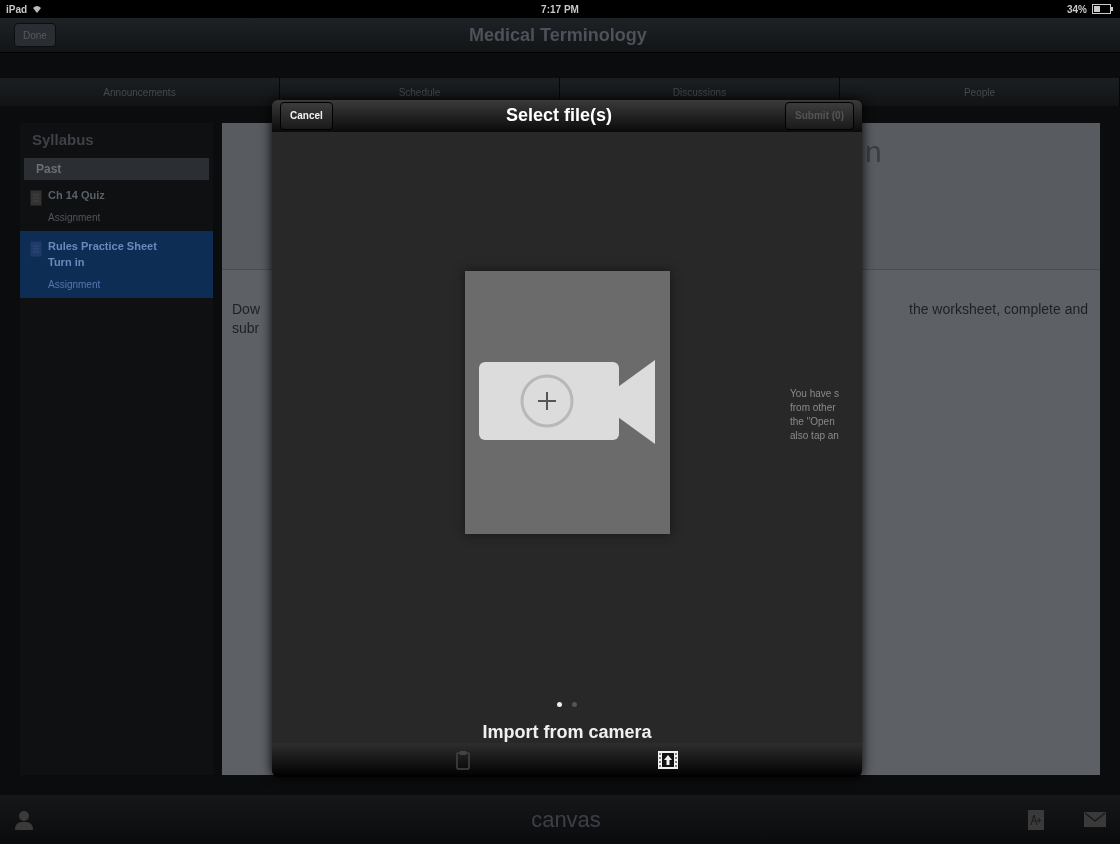 This screenshot has width=1120, height=844. What do you see at coordinates (102, 246) in the screenshot?
I see `item-title: Rules Practice Sheet` at bounding box center [102, 246].